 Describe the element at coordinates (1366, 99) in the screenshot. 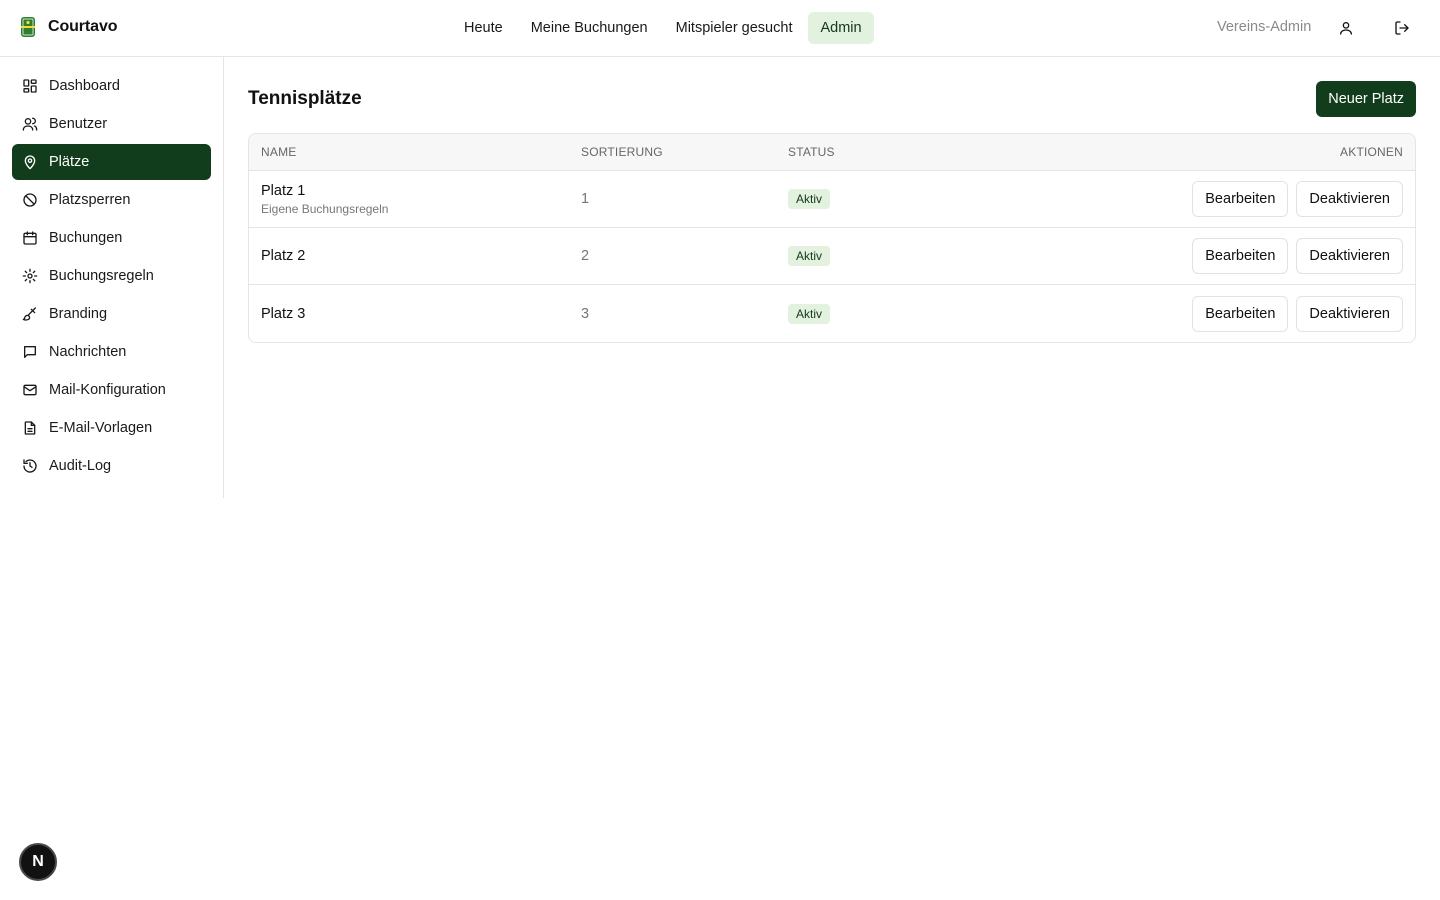

I see `new-court-button: Neuer Platz` at that location.